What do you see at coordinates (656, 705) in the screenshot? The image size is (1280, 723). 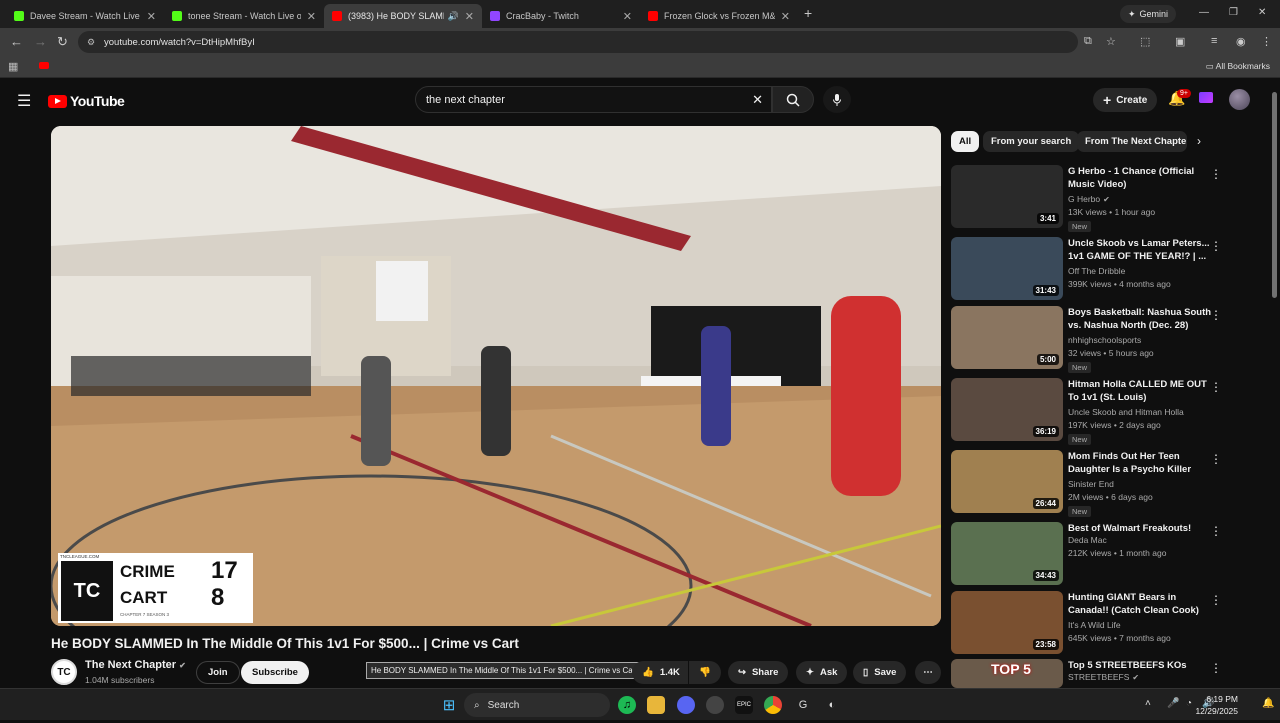 I see `file-explorer-icon` at bounding box center [656, 705].